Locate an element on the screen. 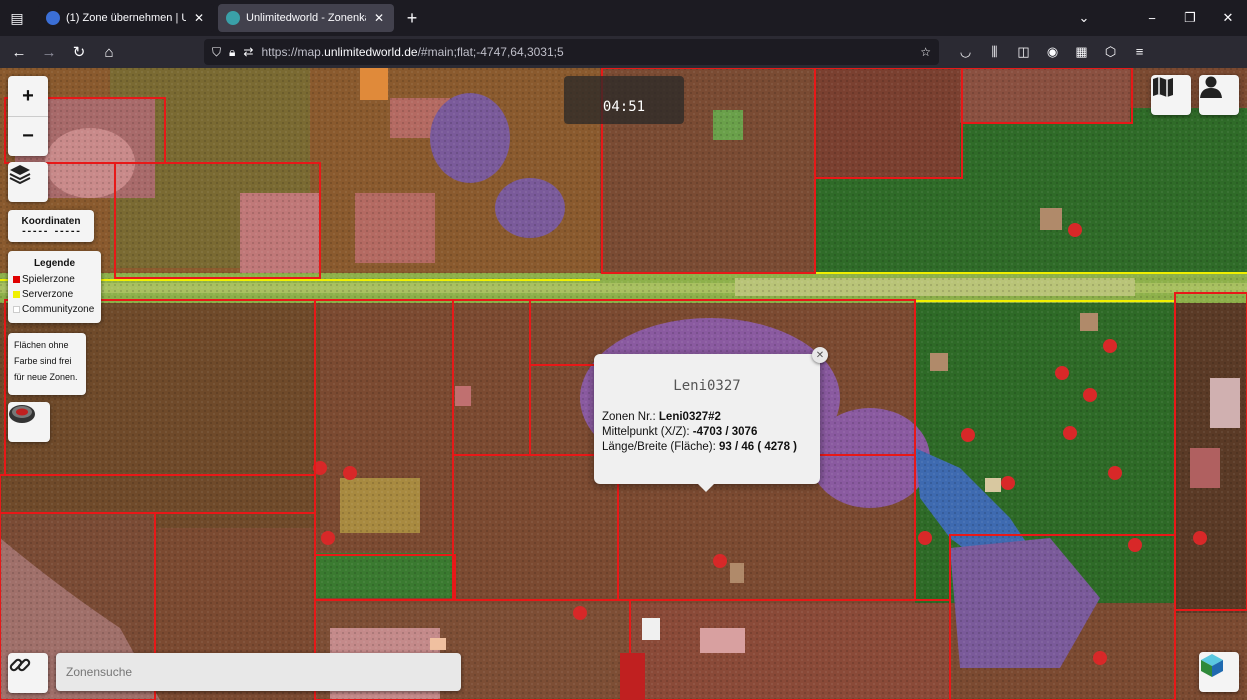 The image size is (1247, 700). share-link-button is located at coordinates (28, 673).